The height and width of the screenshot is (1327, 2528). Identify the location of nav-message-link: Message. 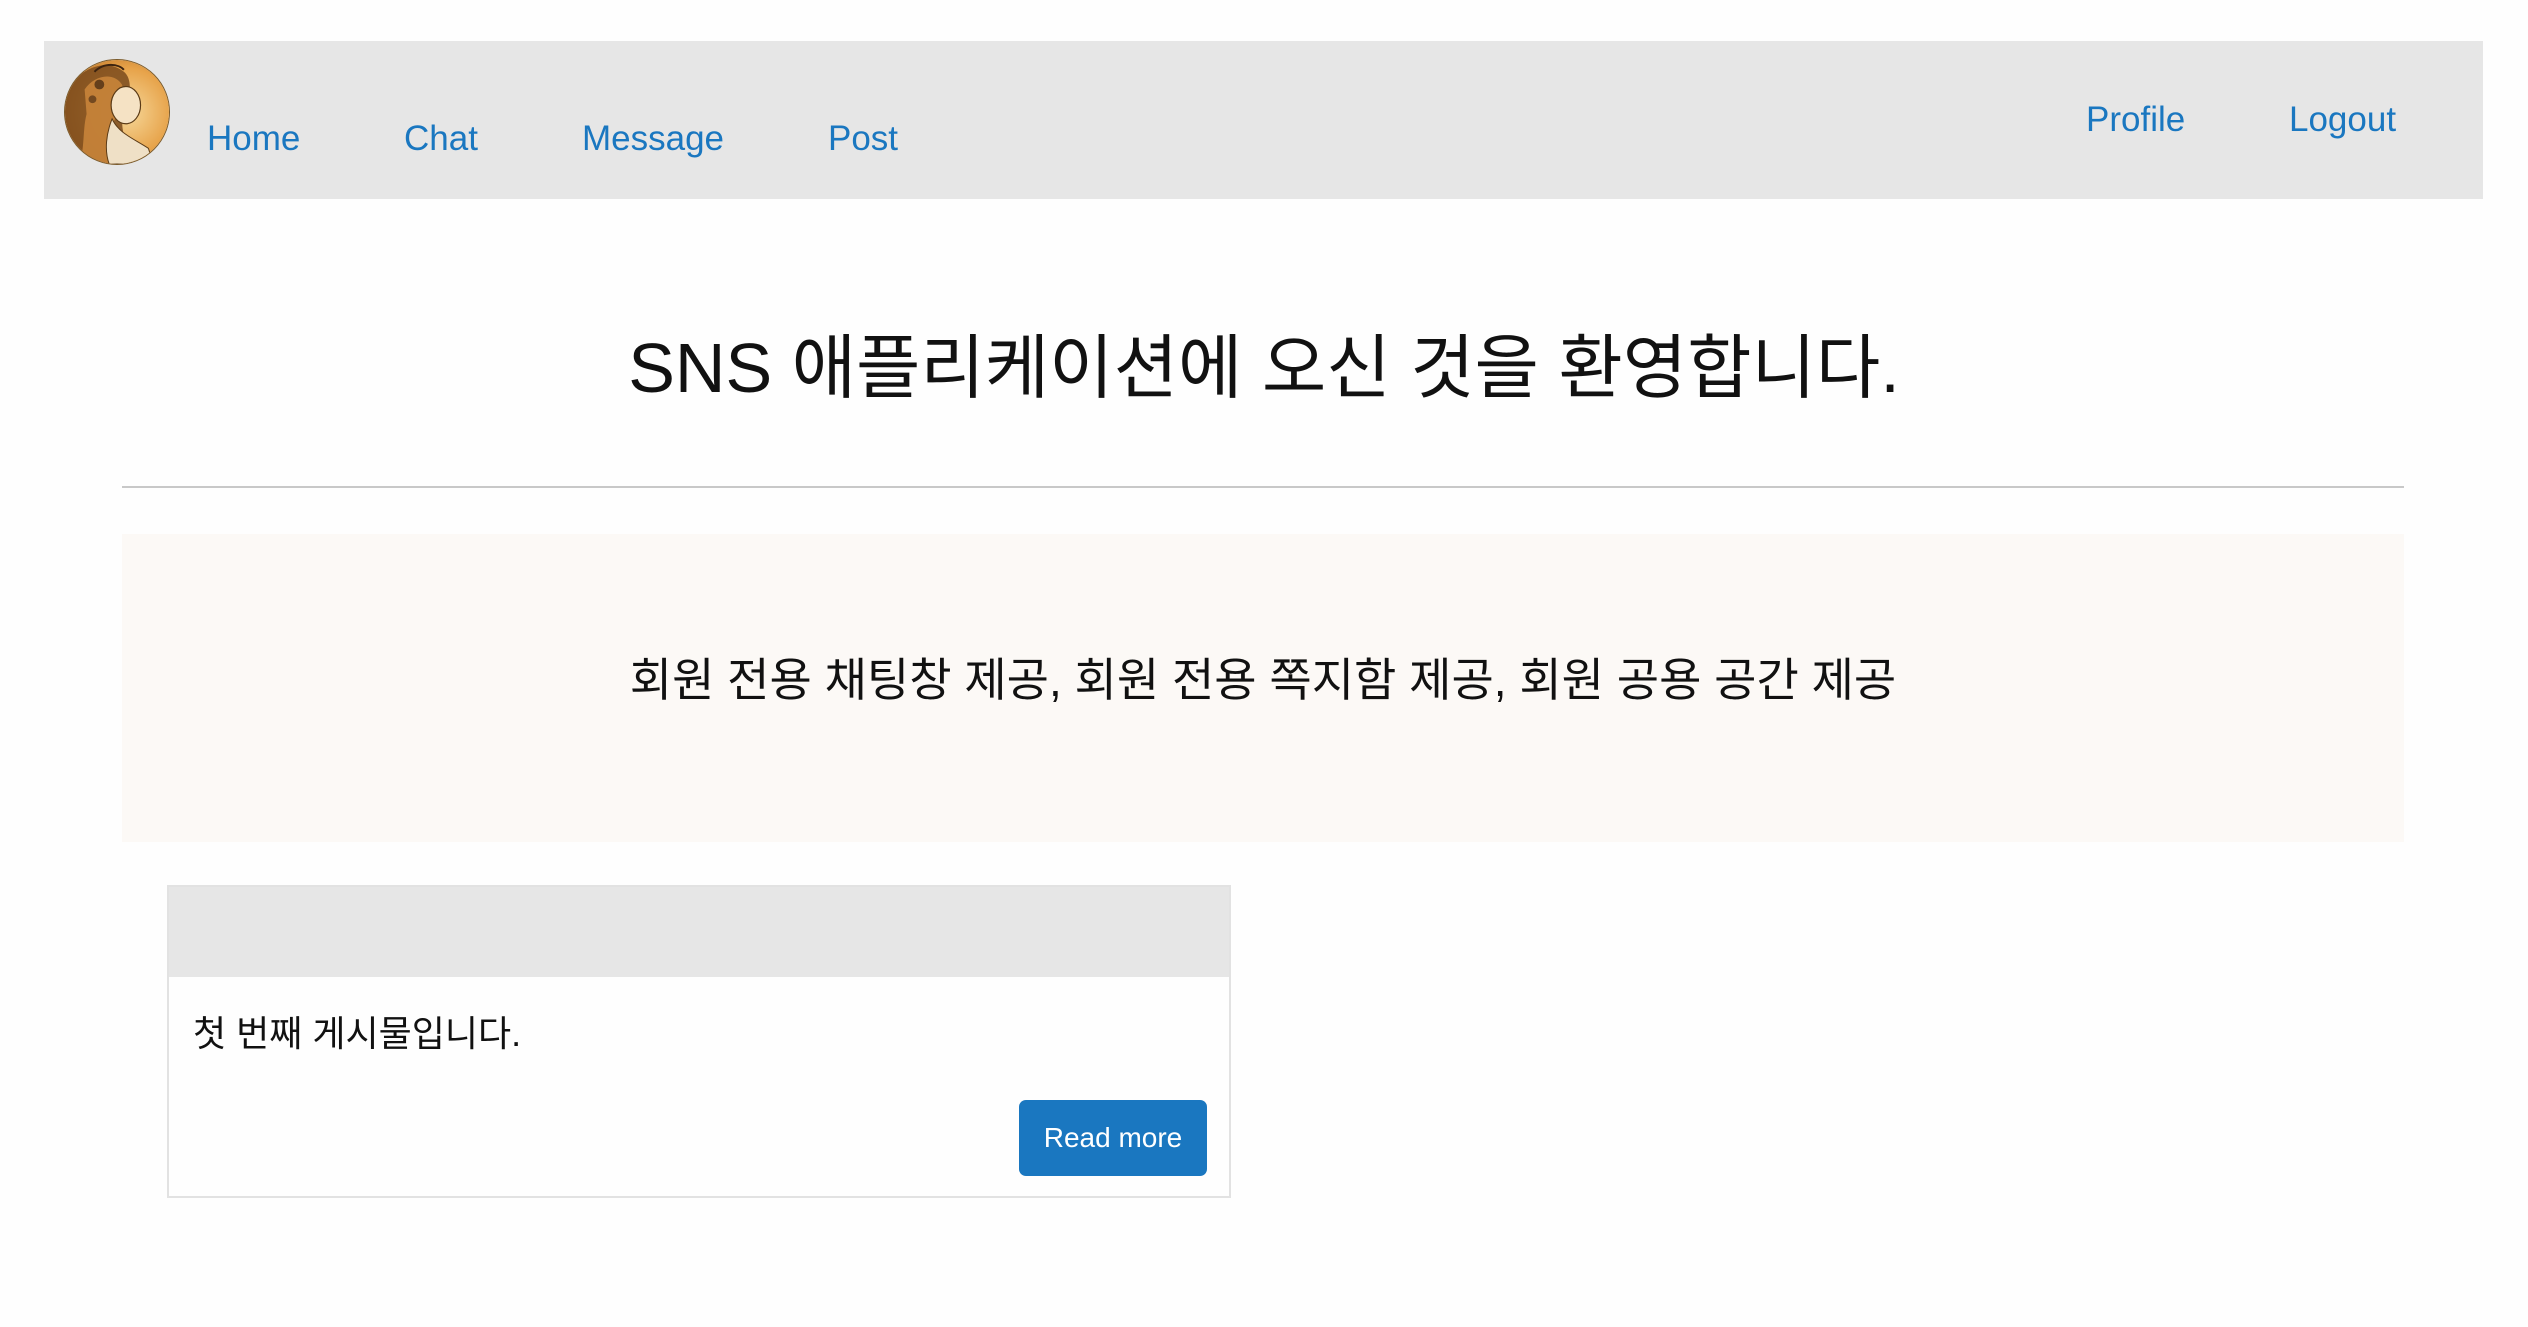
(653, 139).